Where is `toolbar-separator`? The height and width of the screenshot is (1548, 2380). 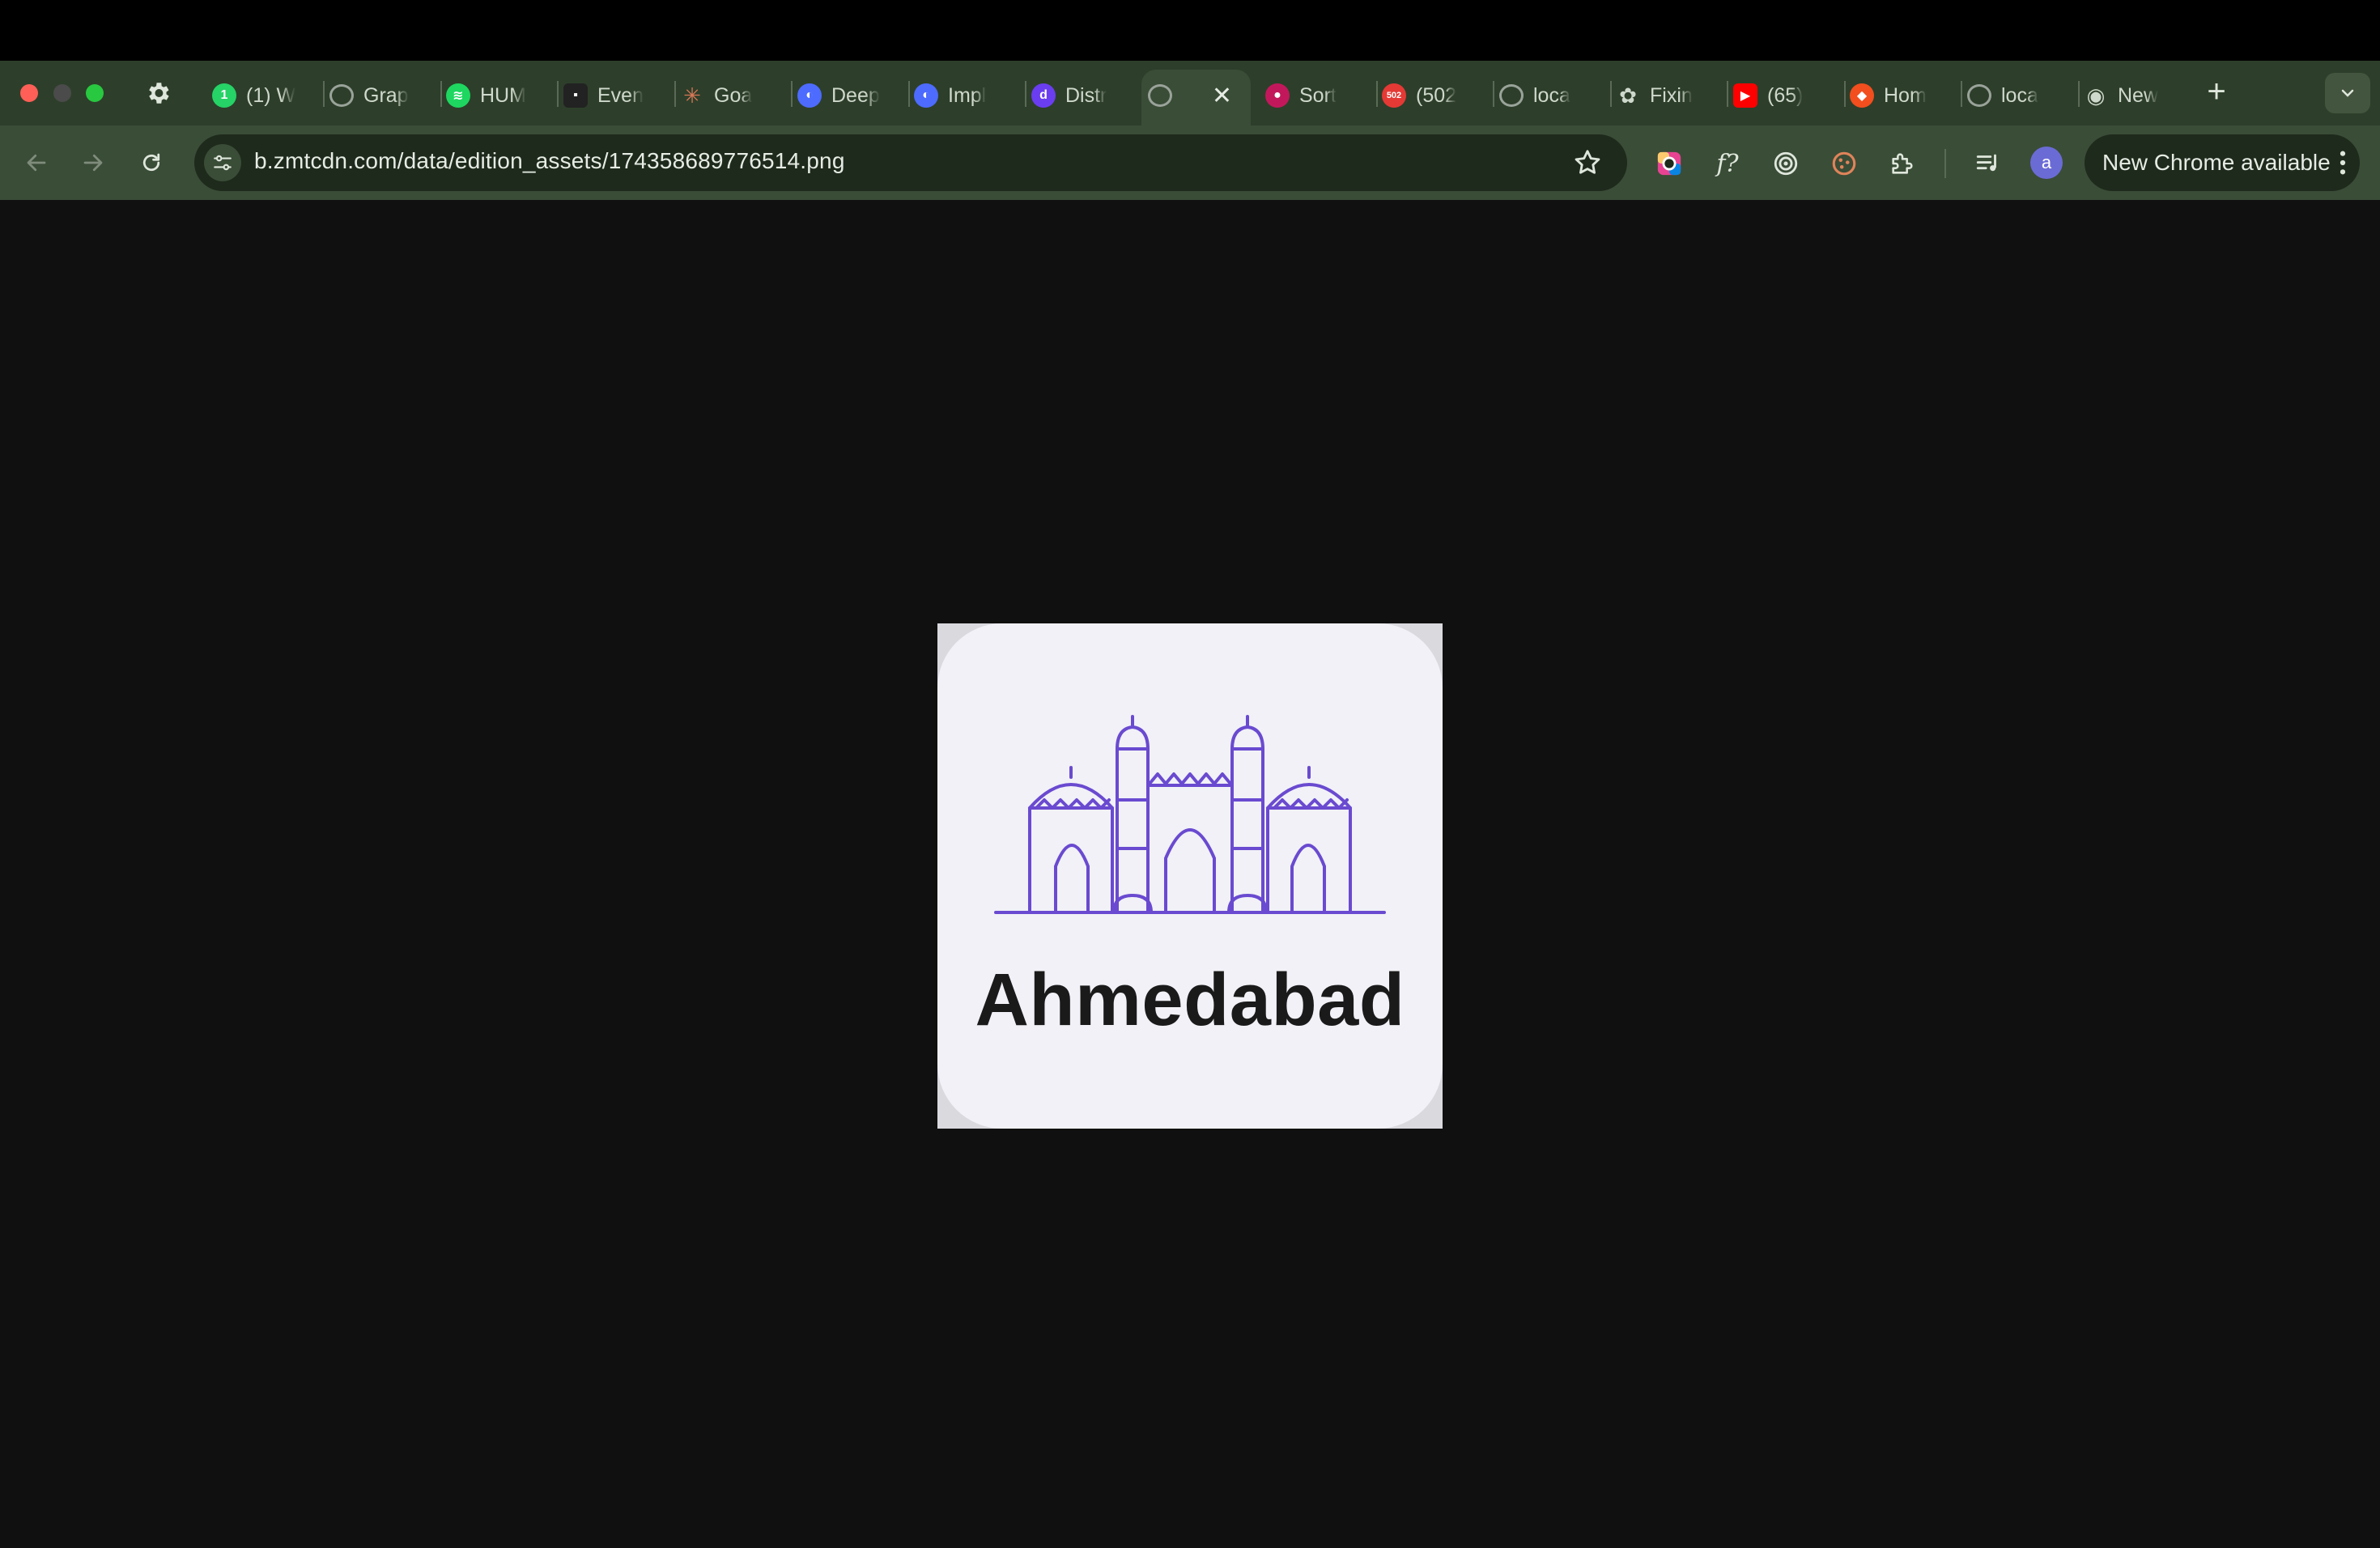
toolbar-separator is located at coordinates (1945, 164).